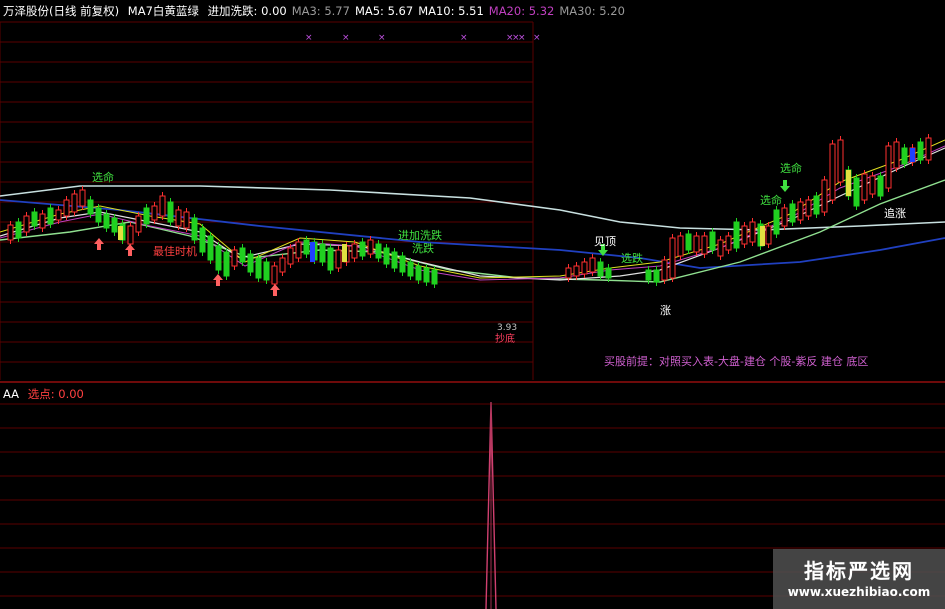 Image resolution: width=945 pixels, height=609 pixels. I want to click on sub-indicator-value: 0.00, so click(71, 394).